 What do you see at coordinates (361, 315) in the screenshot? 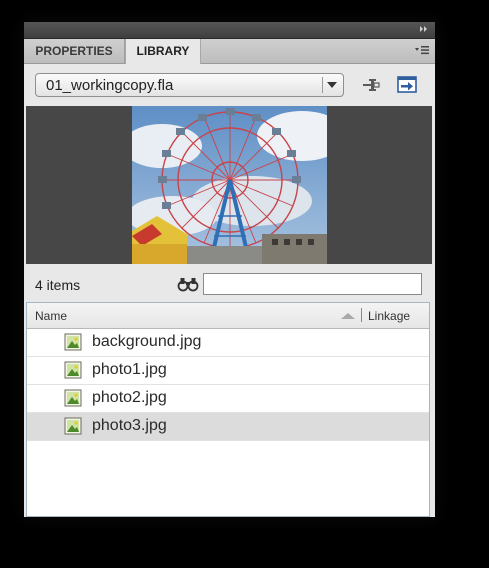
I see `column-divider` at bounding box center [361, 315].